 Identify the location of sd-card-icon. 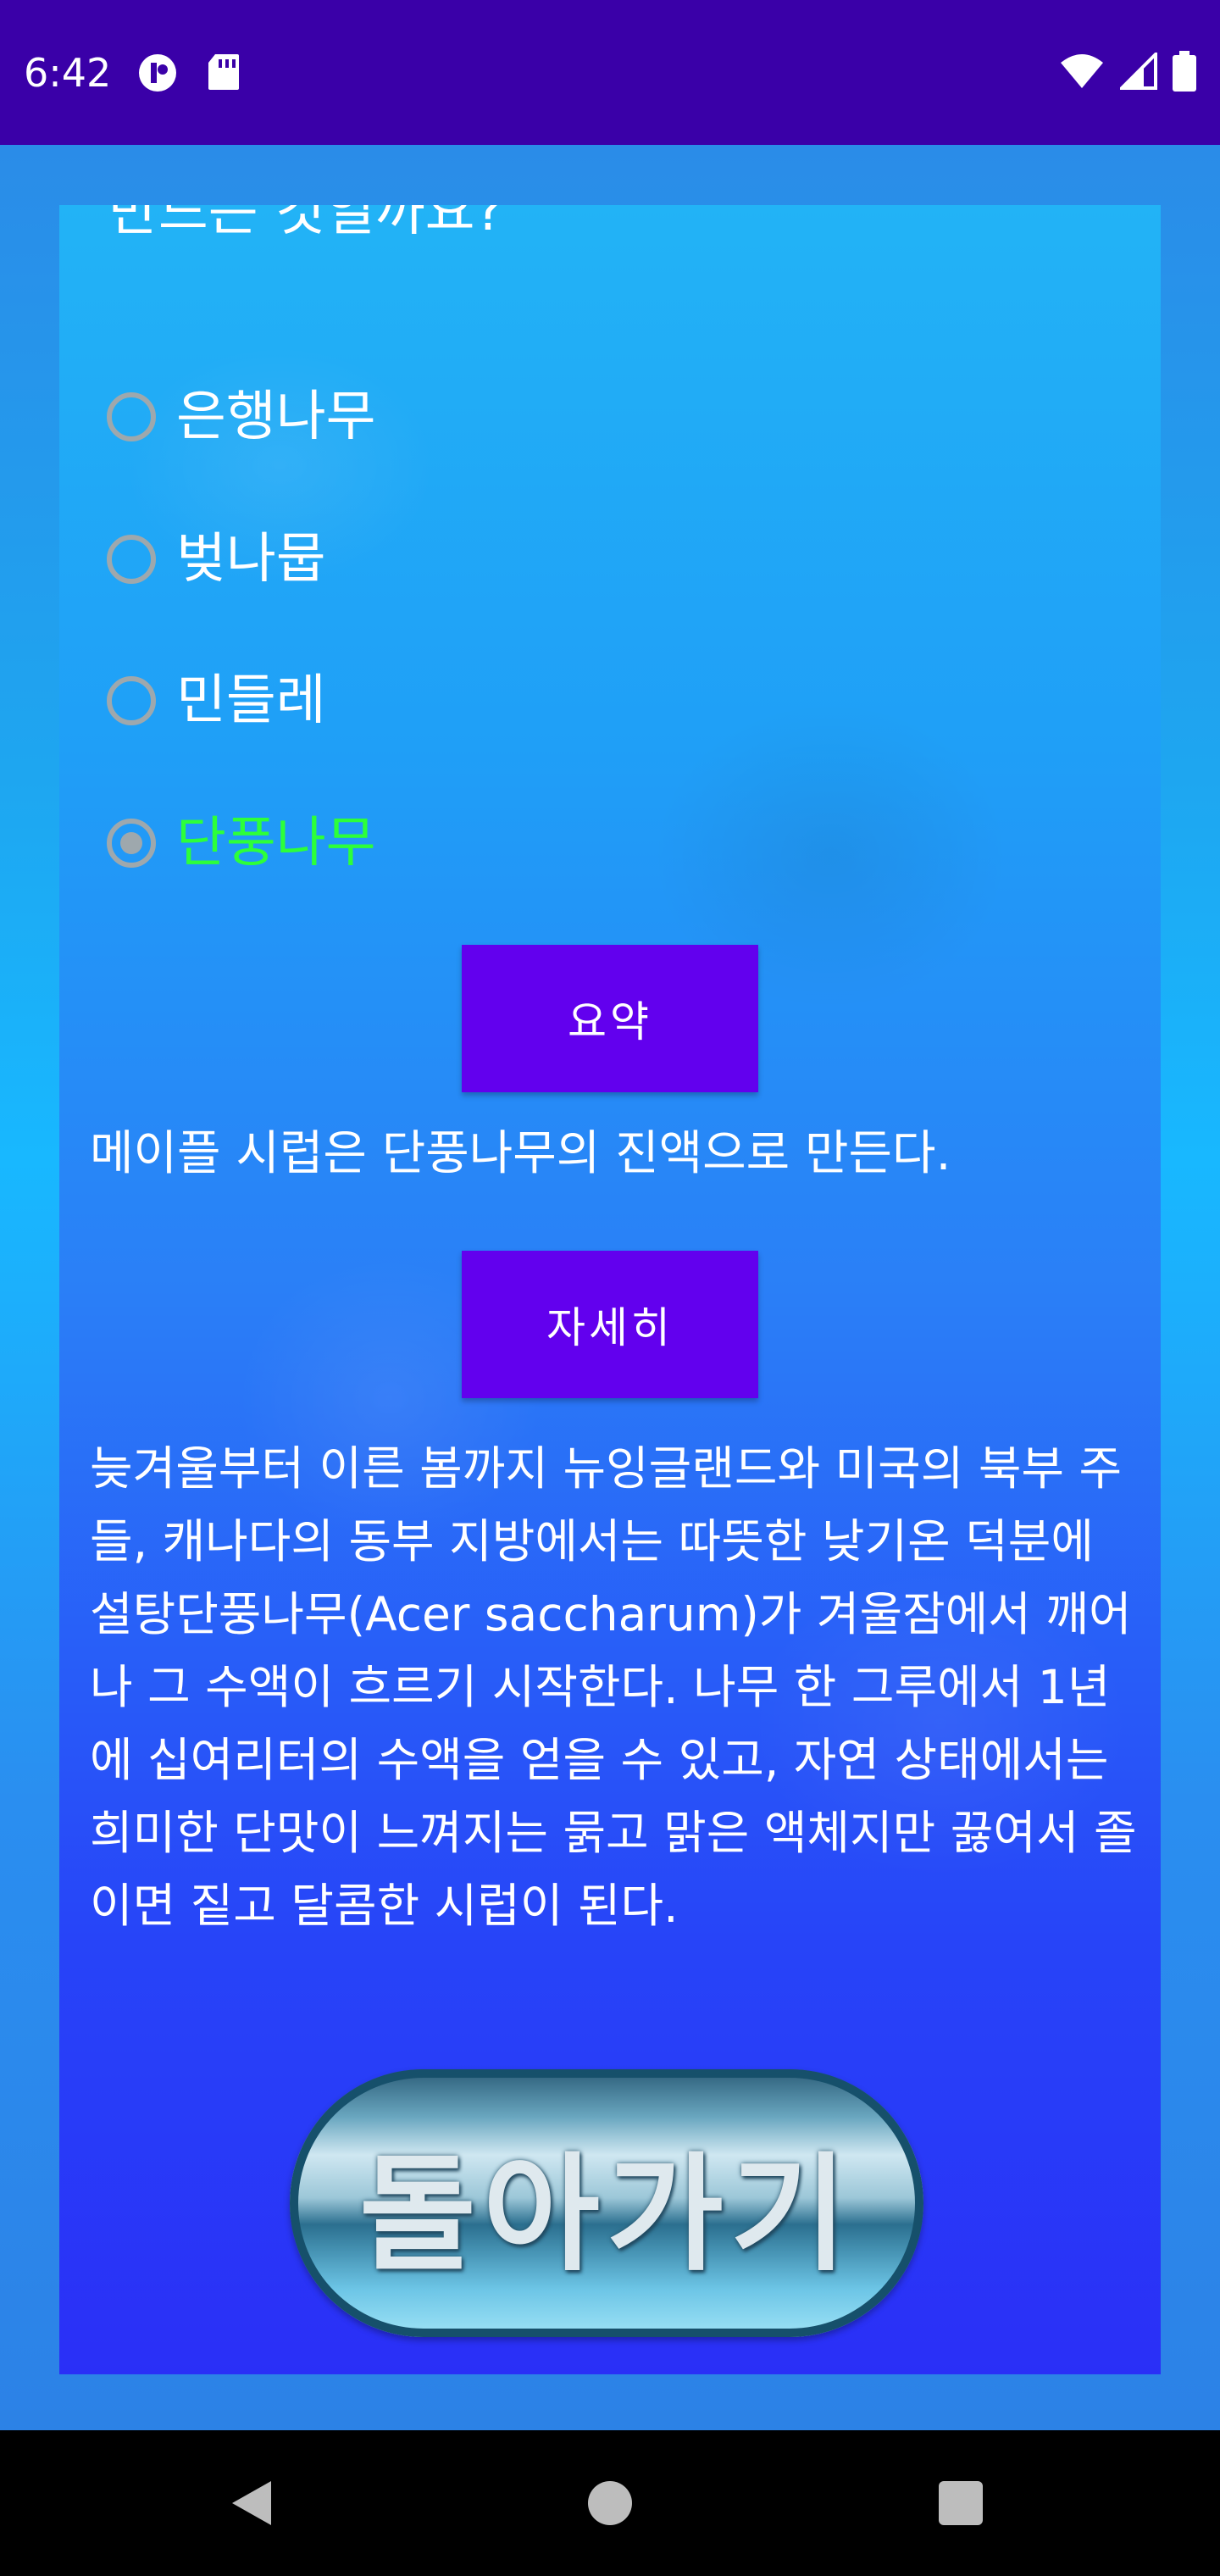
(224, 74).